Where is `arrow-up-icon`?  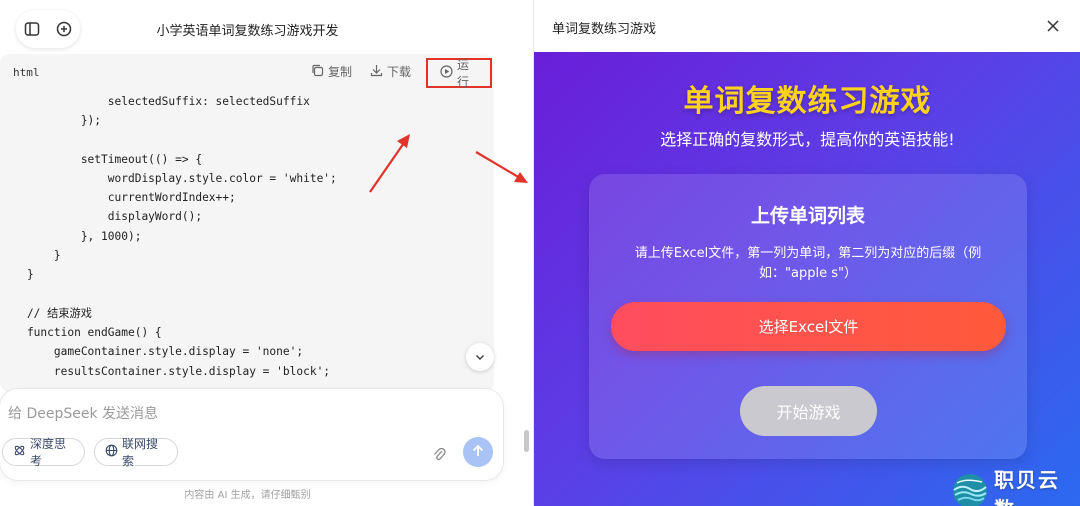 arrow-up-icon is located at coordinates (478, 452).